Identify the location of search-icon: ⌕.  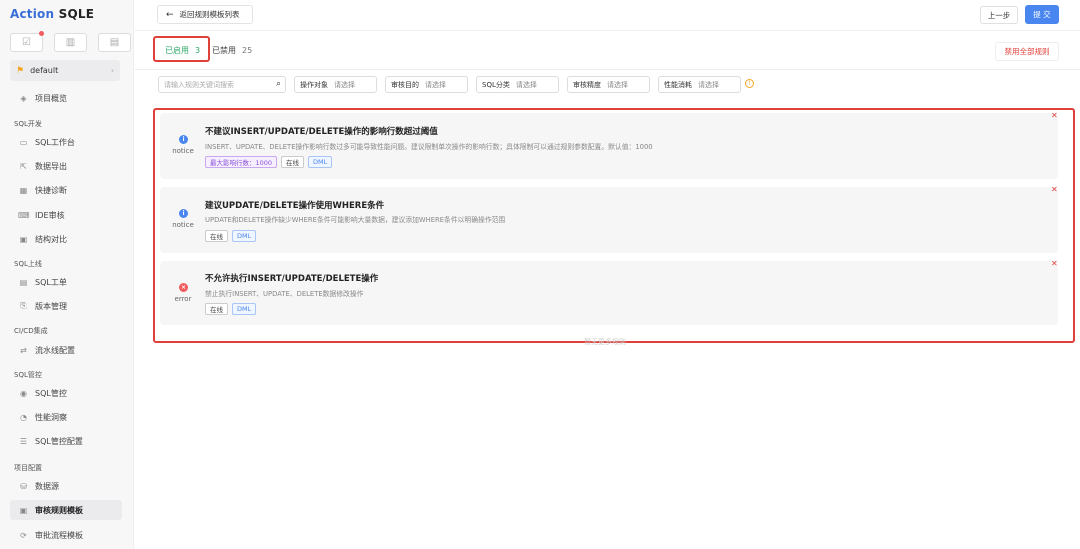
(278, 84).